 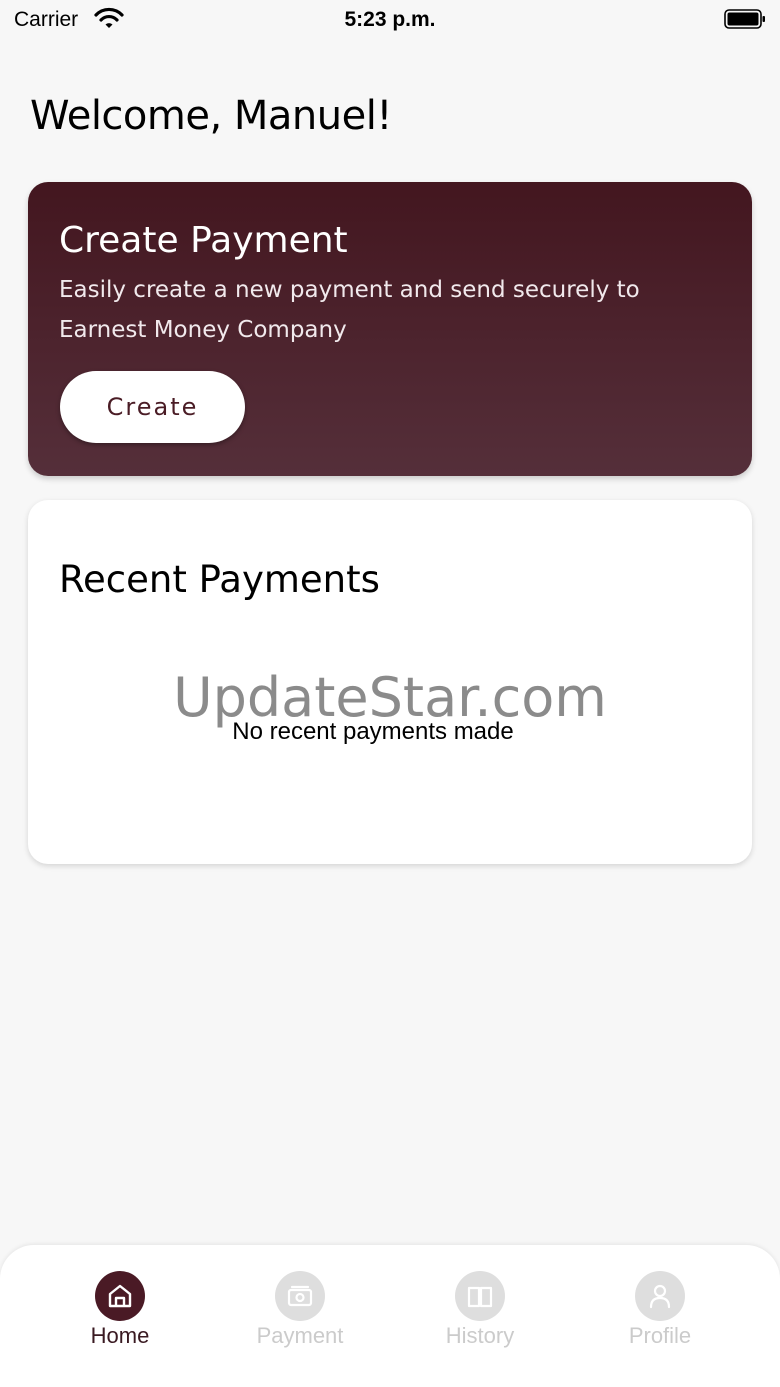 I want to click on page-title: Welcome, Manuel!, so click(x=211, y=116).